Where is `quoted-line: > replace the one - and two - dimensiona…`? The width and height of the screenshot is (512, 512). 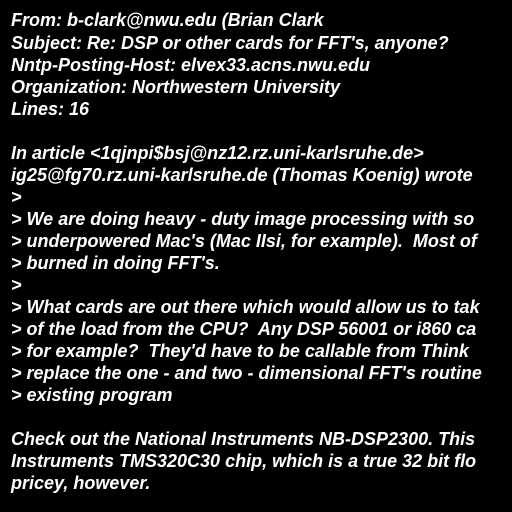 quoted-line: > replace the one - and two - dimensiona… is located at coordinates (246, 373).